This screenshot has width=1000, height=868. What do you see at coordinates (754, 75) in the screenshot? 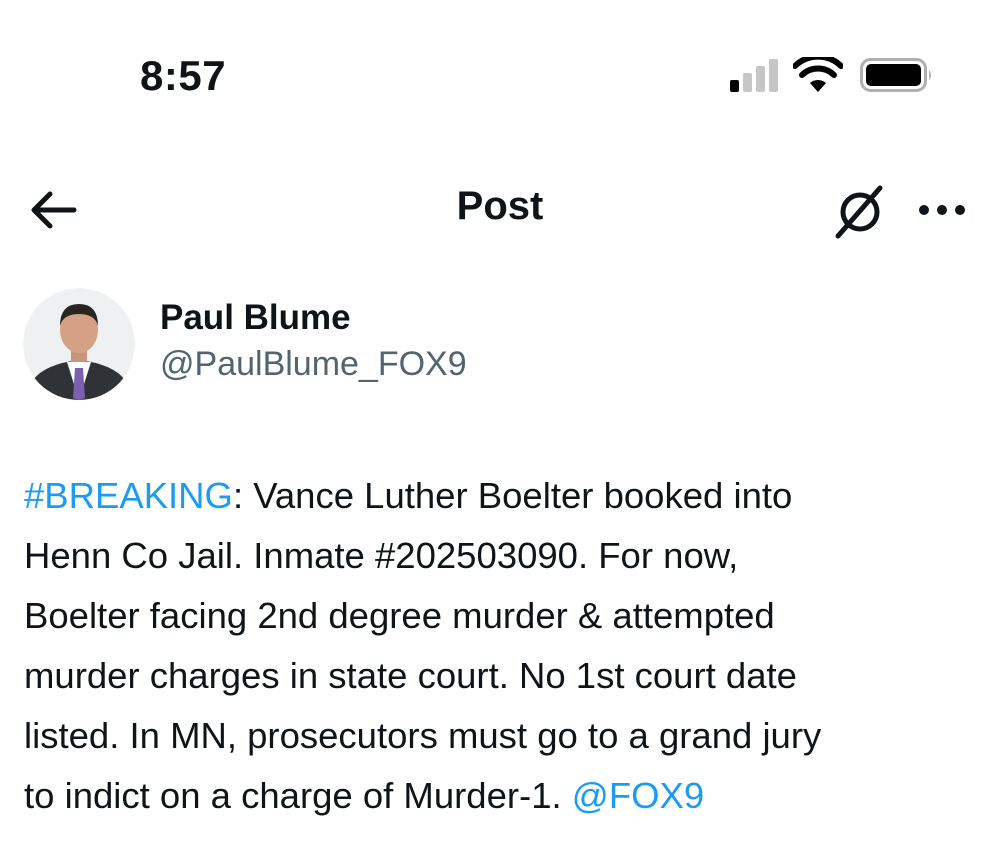
I see `cellular-signal-icon` at bounding box center [754, 75].